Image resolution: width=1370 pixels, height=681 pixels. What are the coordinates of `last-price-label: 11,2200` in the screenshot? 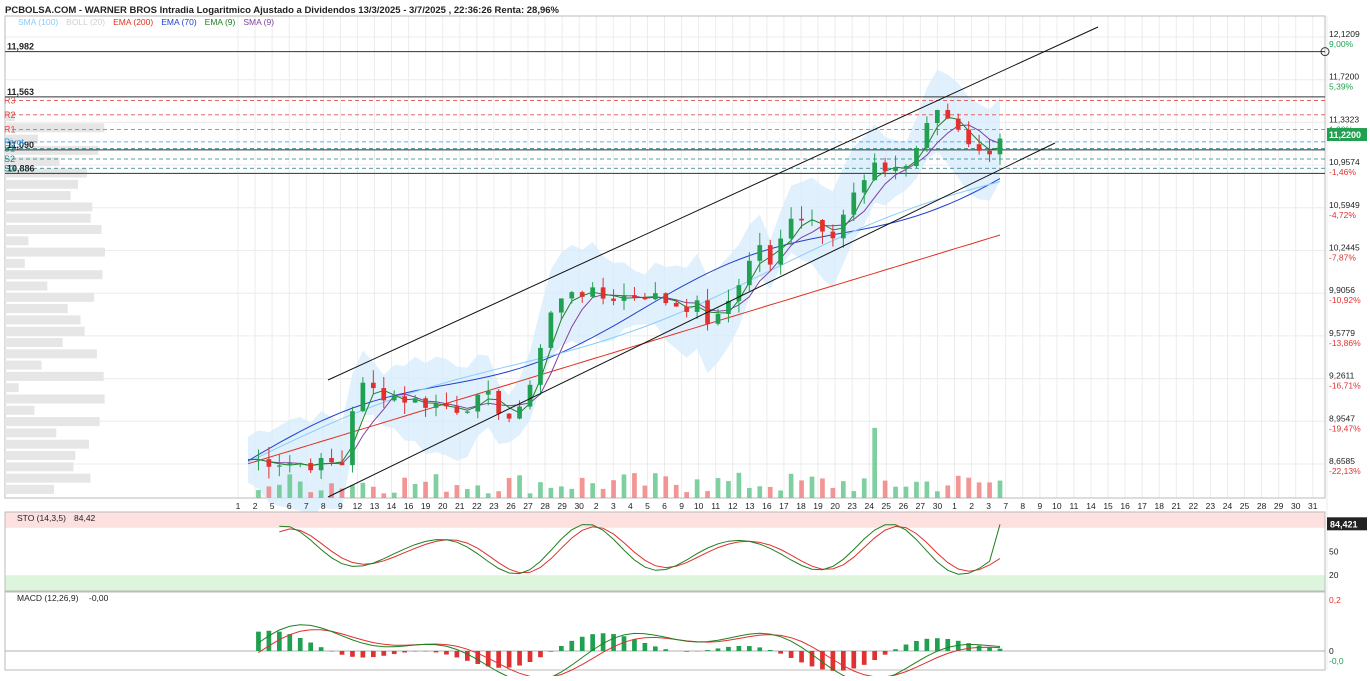 It's located at (1345, 135).